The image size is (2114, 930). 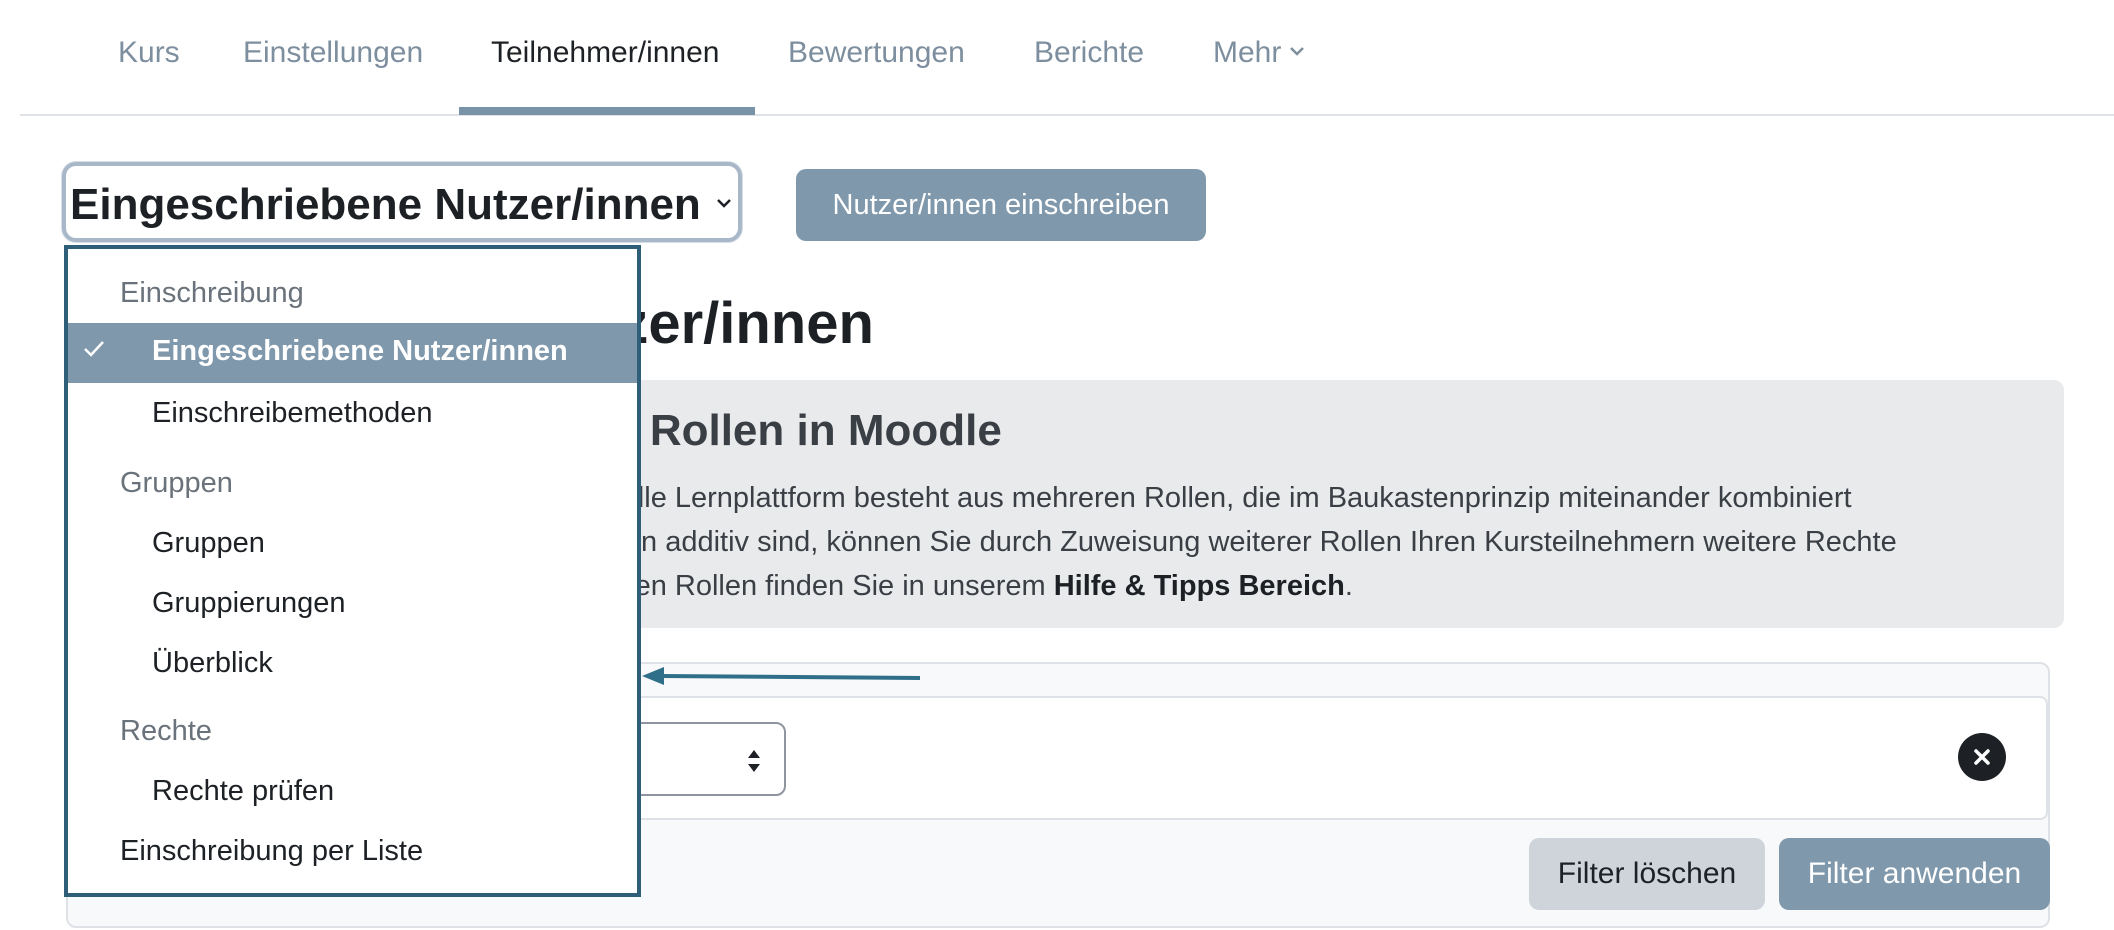 What do you see at coordinates (243, 791) in the screenshot?
I see `dropdown-item-check-rights: Rechte prüfen` at bounding box center [243, 791].